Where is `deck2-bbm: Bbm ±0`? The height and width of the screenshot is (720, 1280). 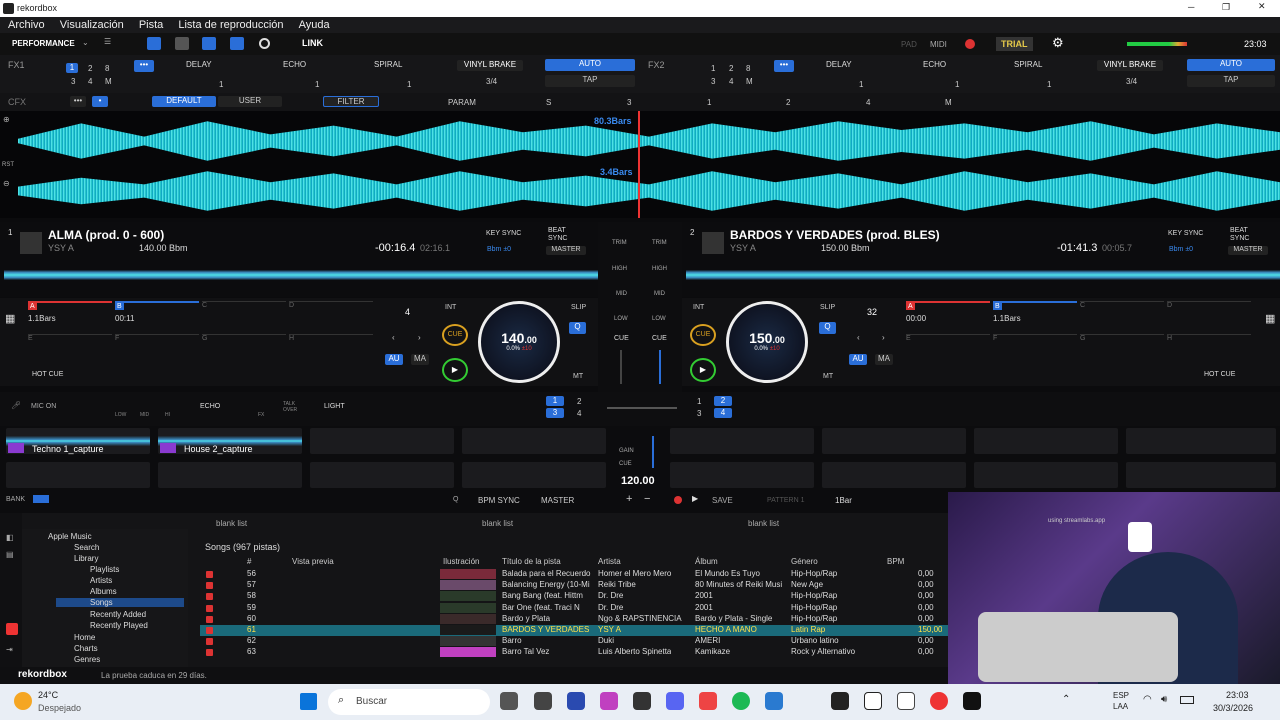
deck2-bbm: Bbm ±0 is located at coordinates (1181, 249).